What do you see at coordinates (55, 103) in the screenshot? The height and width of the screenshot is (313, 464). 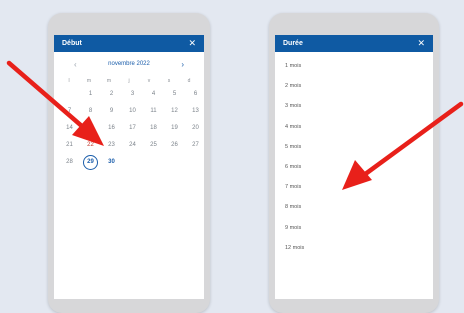 I see `arrow-left` at bounding box center [55, 103].